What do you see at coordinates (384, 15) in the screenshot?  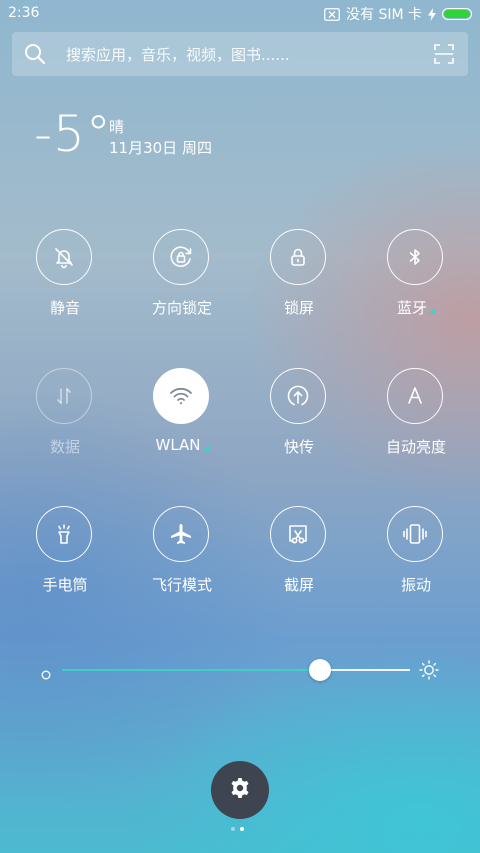 I see `sim-status-text: 没有 SIM 卡` at bounding box center [384, 15].